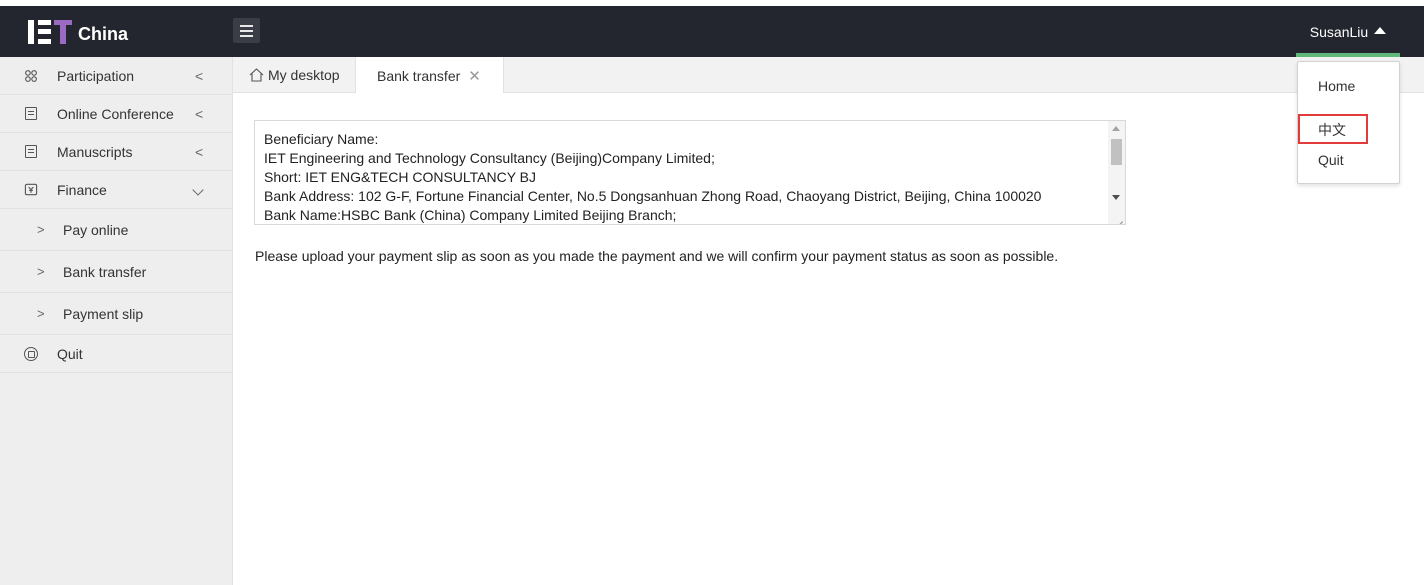 Image resolution: width=1424 pixels, height=585 pixels. Describe the element at coordinates (103, 313) in the screenshot. I see `sidebar-subitem-label: Payment slip` at that location.